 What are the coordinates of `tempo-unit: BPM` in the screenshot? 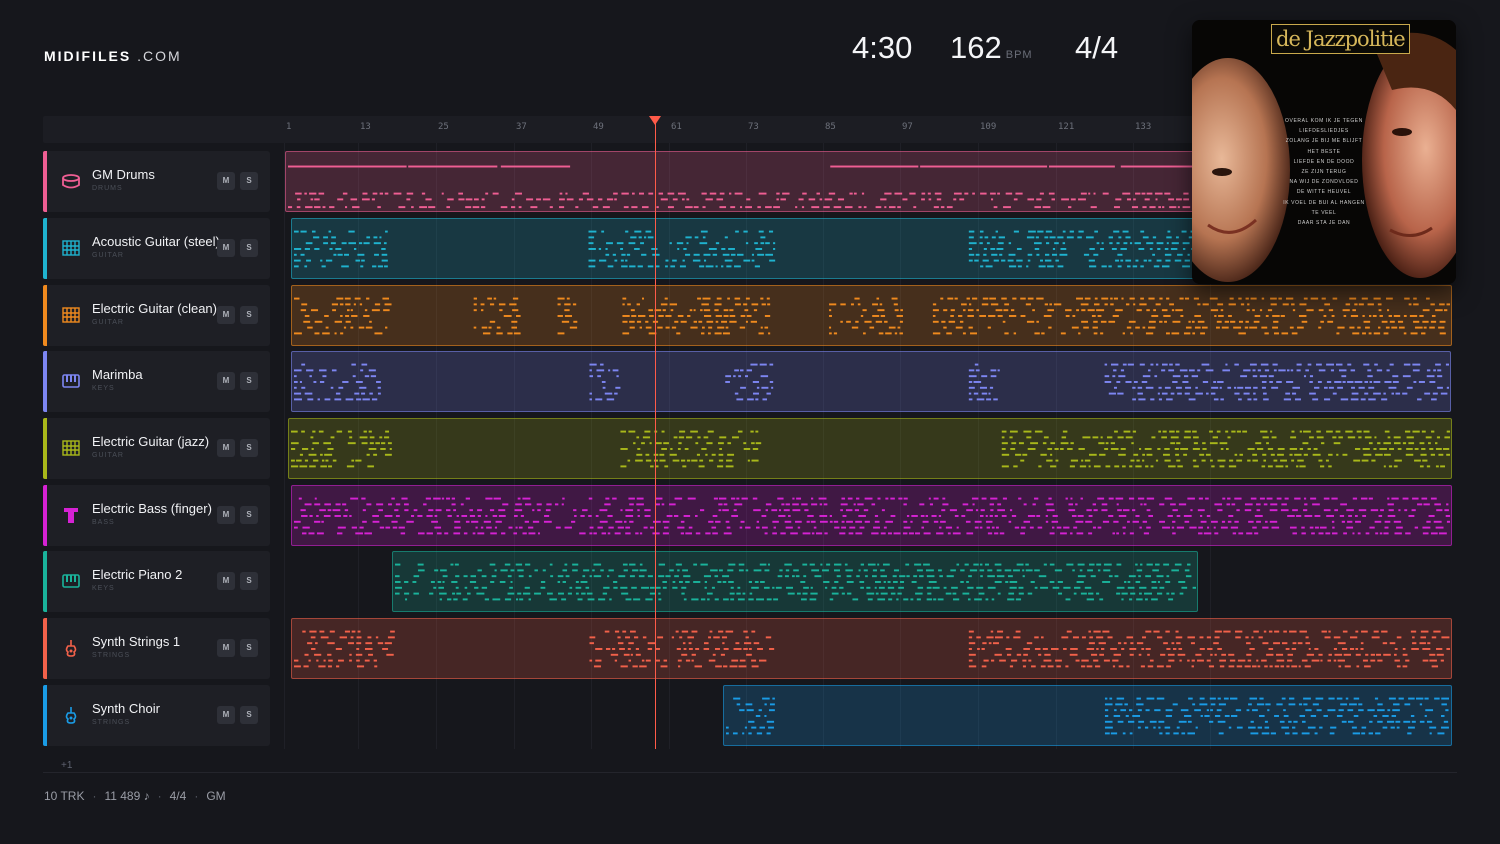 It's located at (1019, 55).